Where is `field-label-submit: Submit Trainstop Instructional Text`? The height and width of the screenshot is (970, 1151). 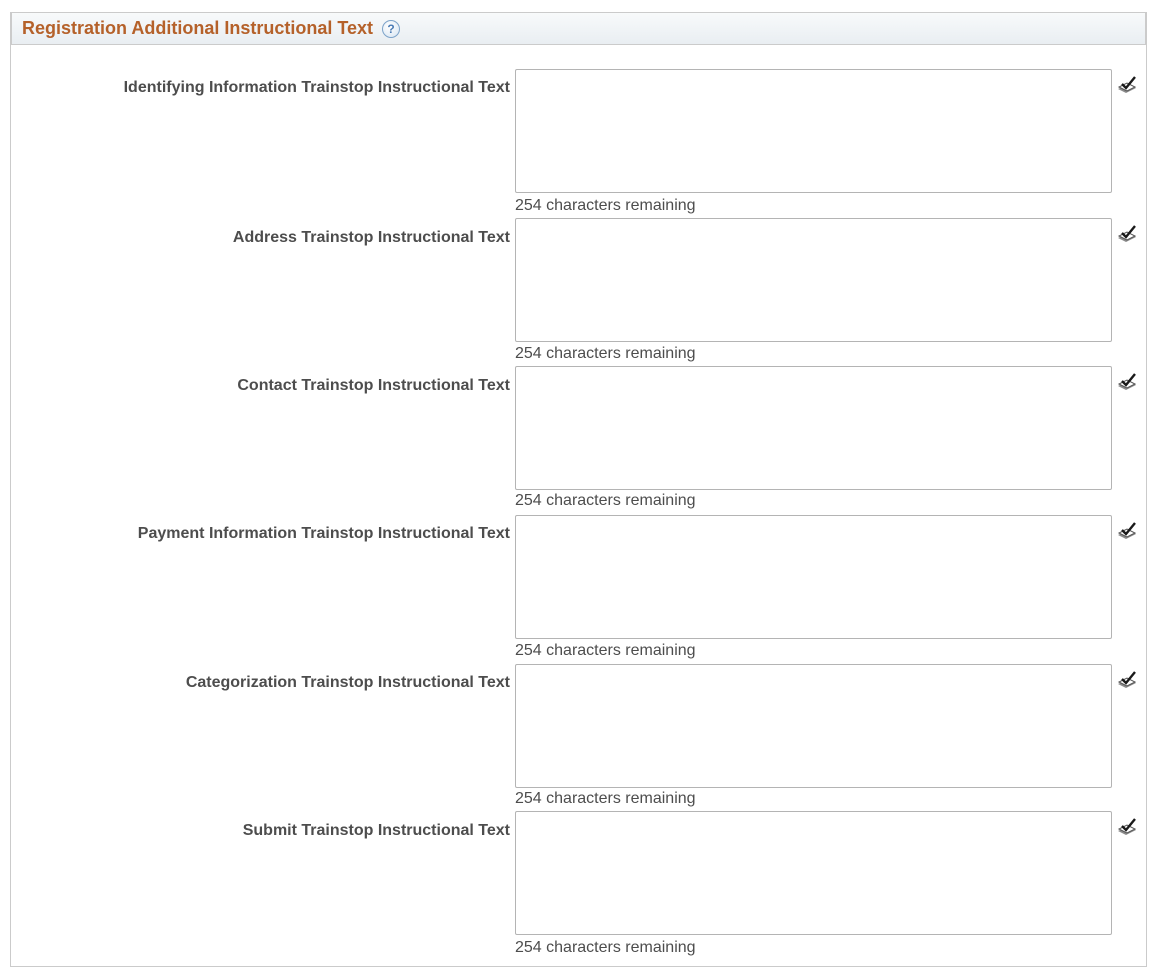
field-label-submit: Submit Trainstop Instructional Text is located at coordinates (376, 830).